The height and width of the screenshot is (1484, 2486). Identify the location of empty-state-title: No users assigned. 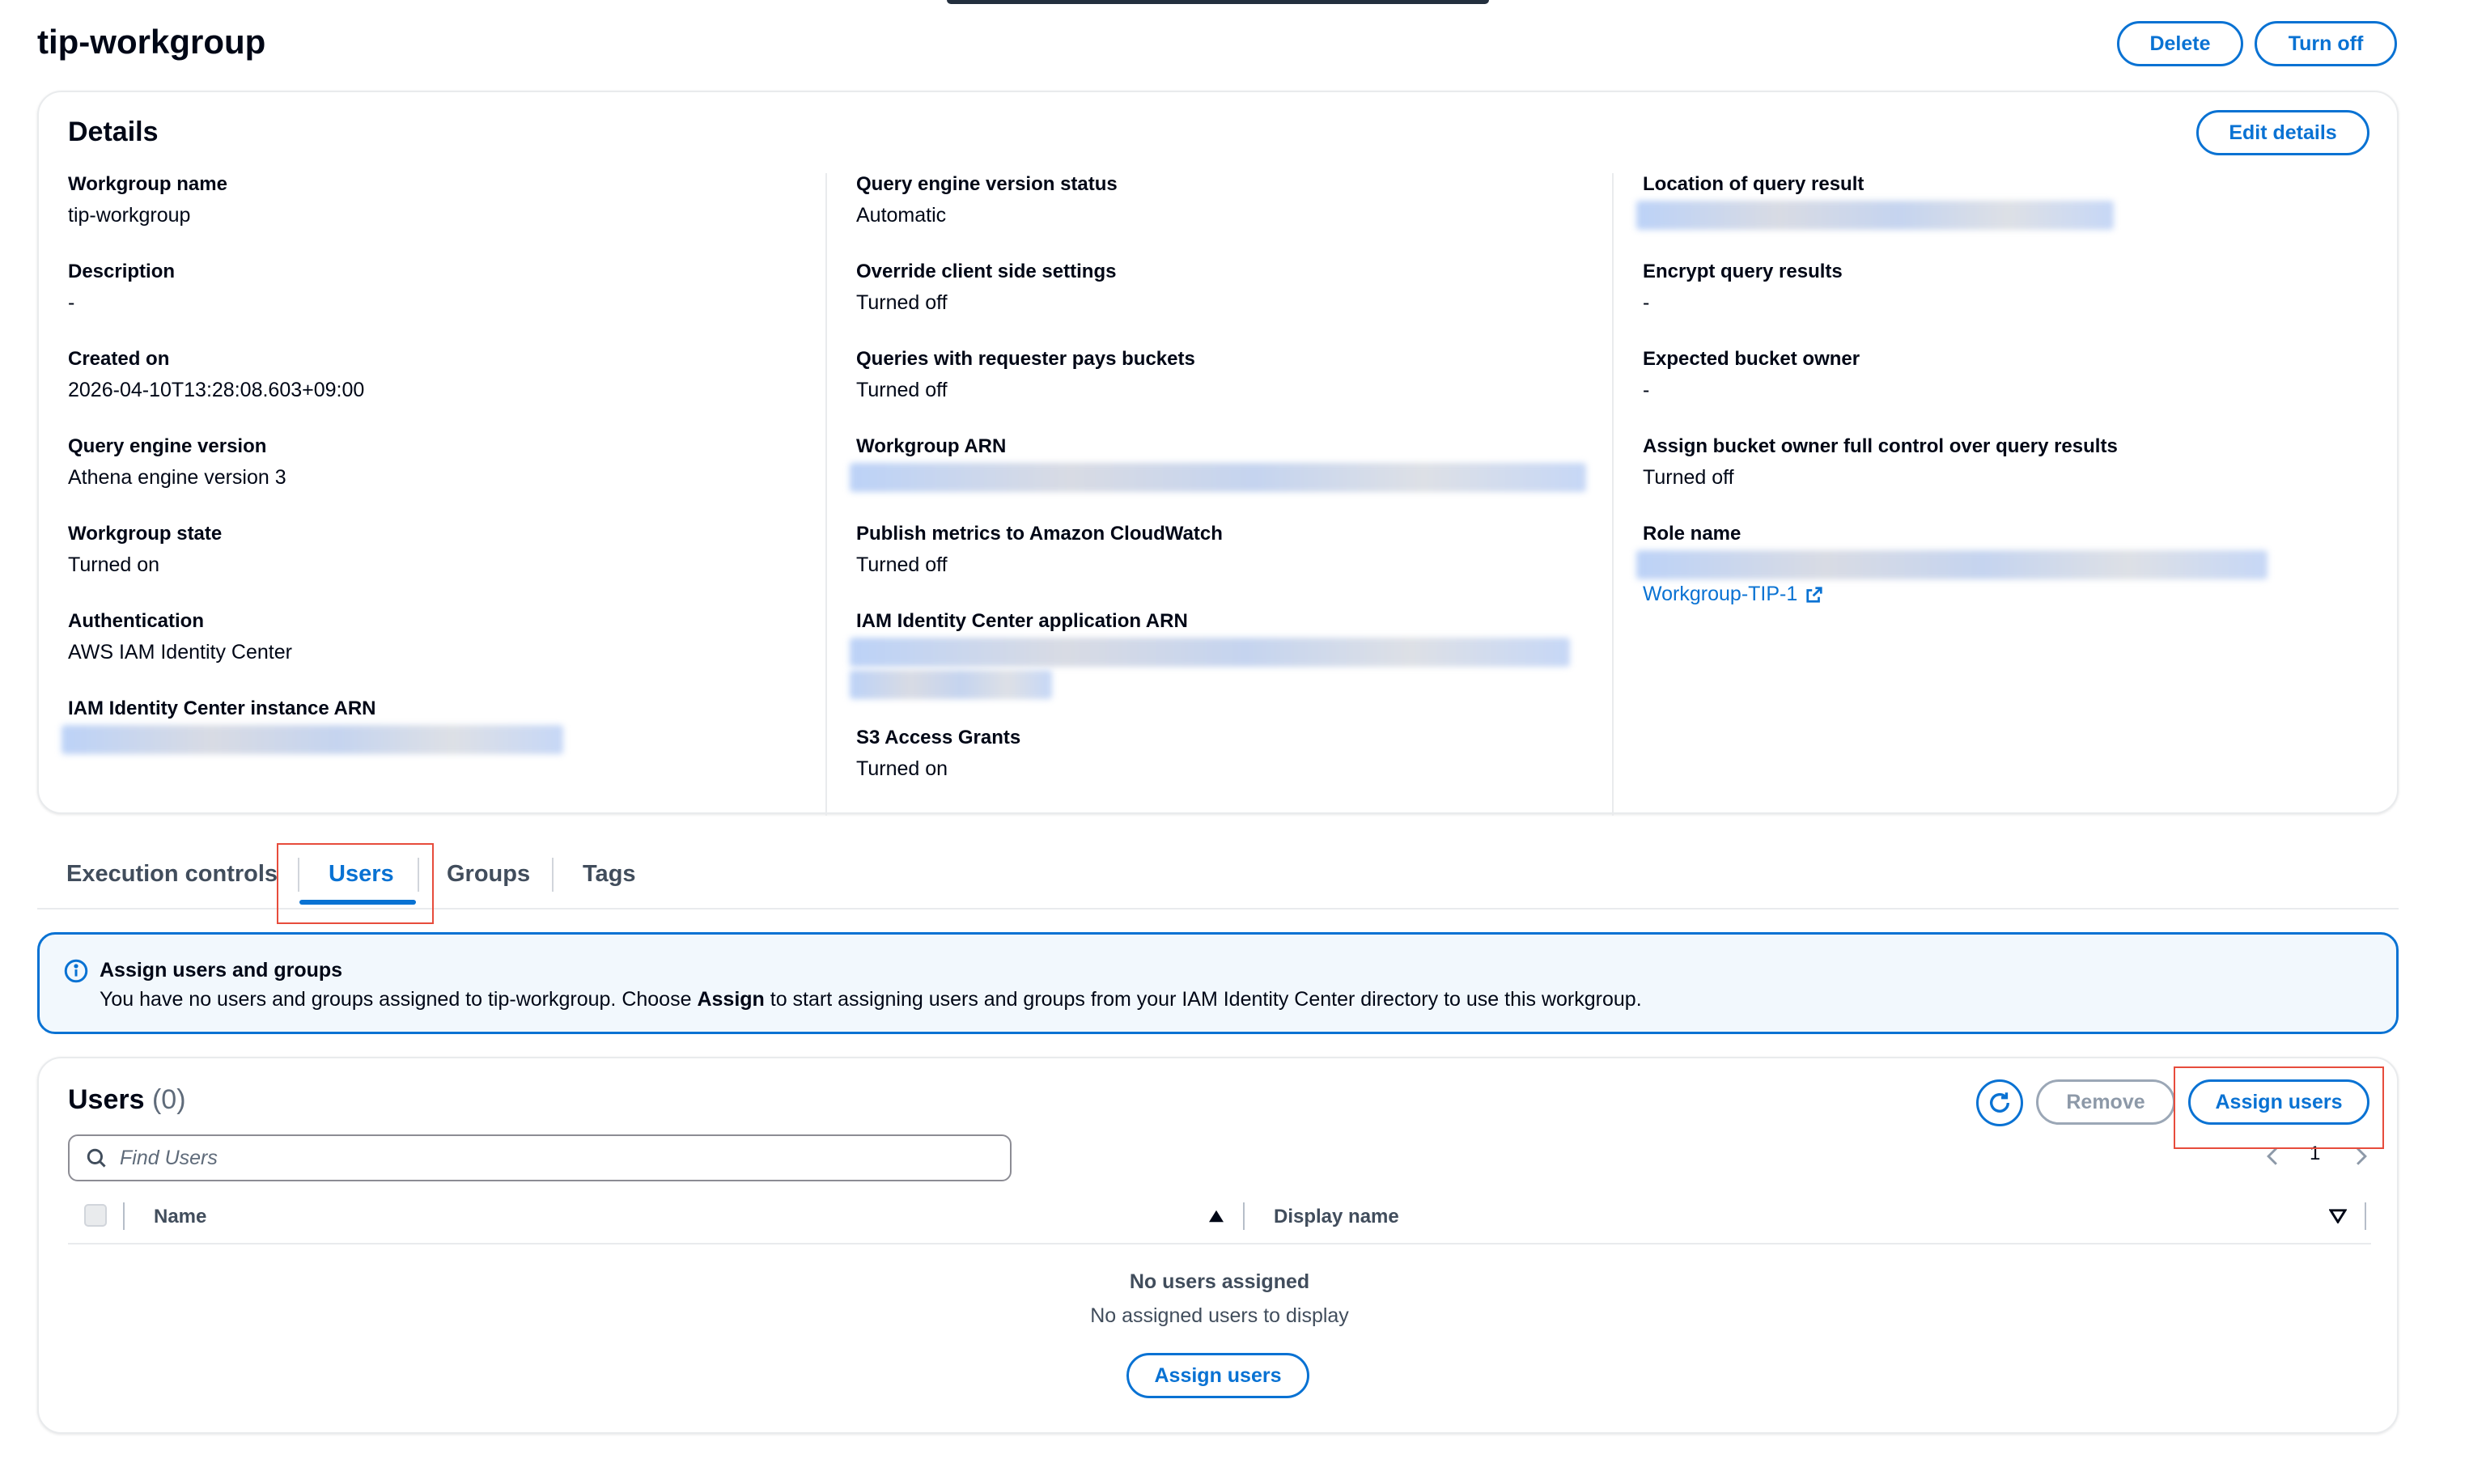
(1219, 1282).